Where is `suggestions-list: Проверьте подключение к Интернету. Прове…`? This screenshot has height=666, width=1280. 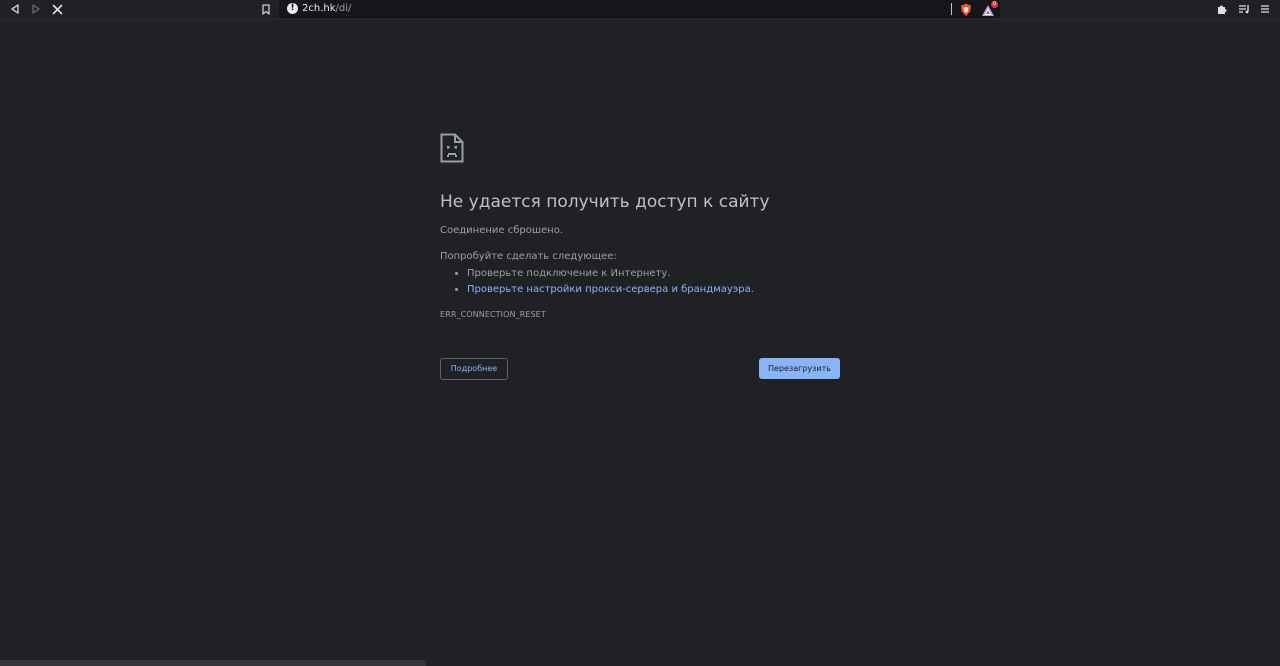 suggestions-list: Проверьте подключение к Интернету. Прове… is located at coordinates (597, 282).